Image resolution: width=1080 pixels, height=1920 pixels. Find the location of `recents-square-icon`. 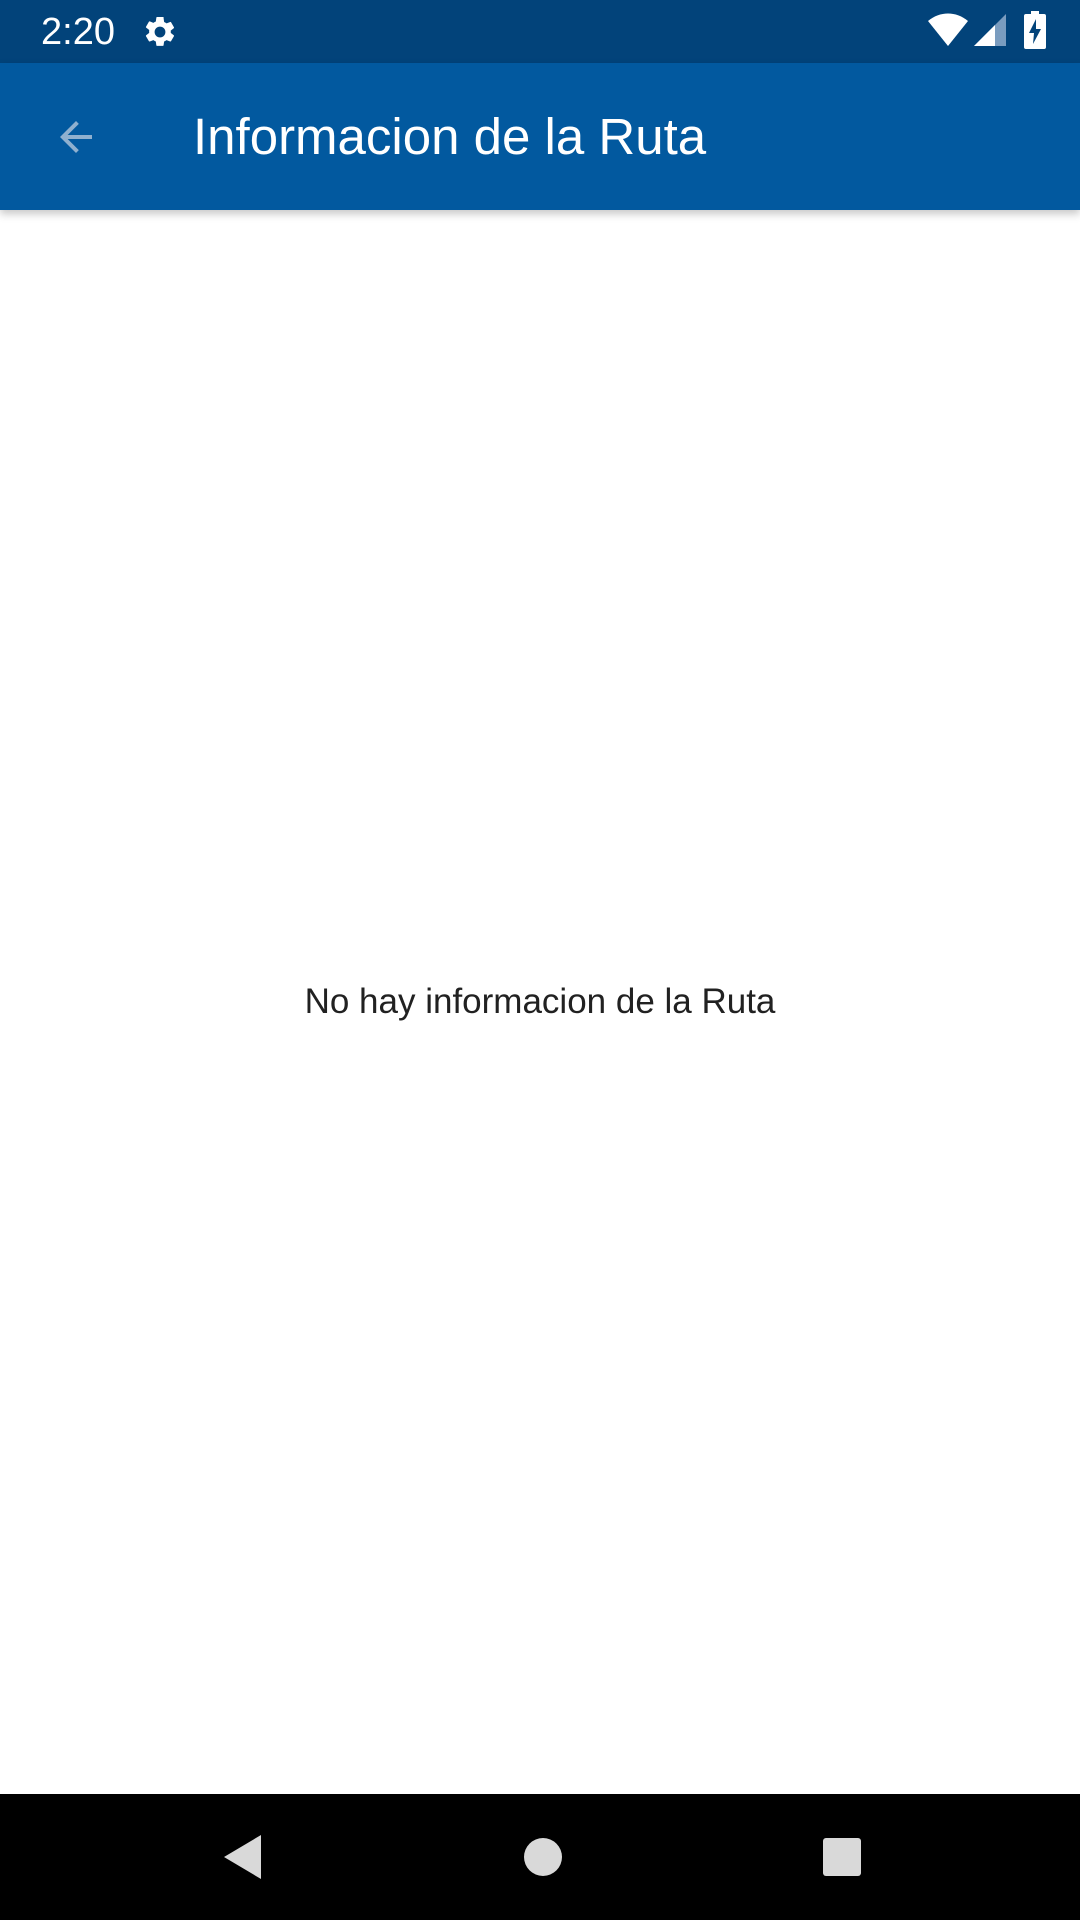

recents-square-icon is located at coordinates (842, 1857).